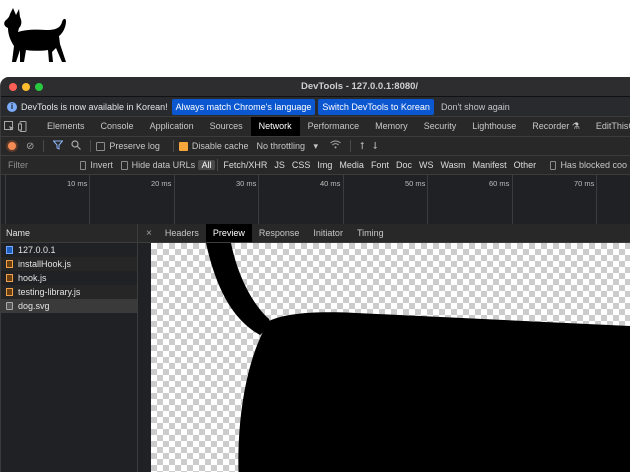  Describe the element at coordinates (12, 106) in the screenshot. I see `info-icon: i` at that location.